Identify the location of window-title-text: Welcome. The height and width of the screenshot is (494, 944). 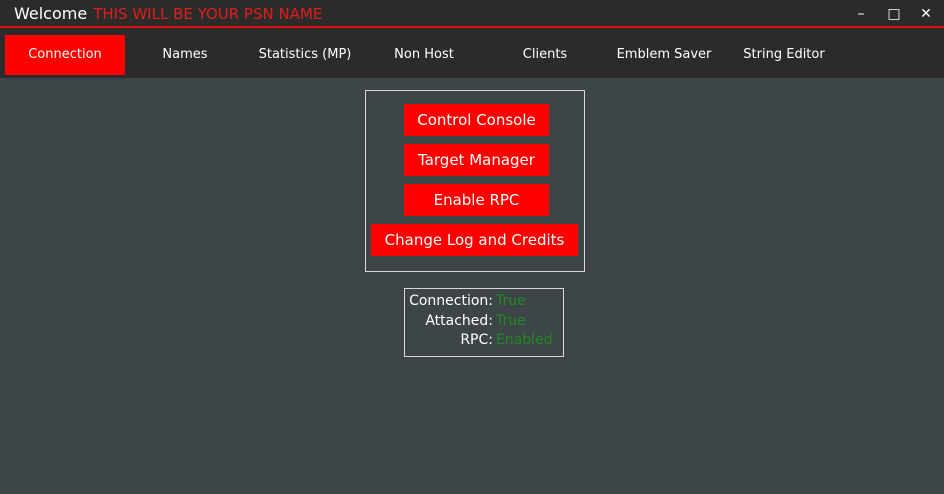
(51, 13).